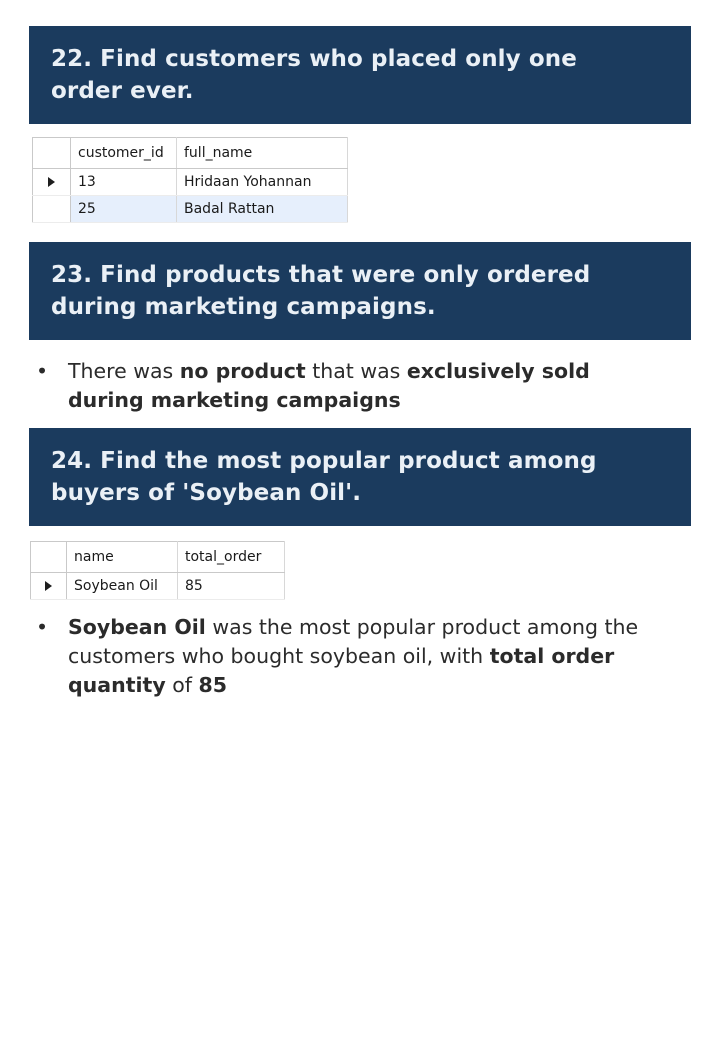 This screenshot has width=720, height=1040. Describe the element at coordinates (213, 685) in the screenshot. I see `bullet-bold-text: 85` at that location.